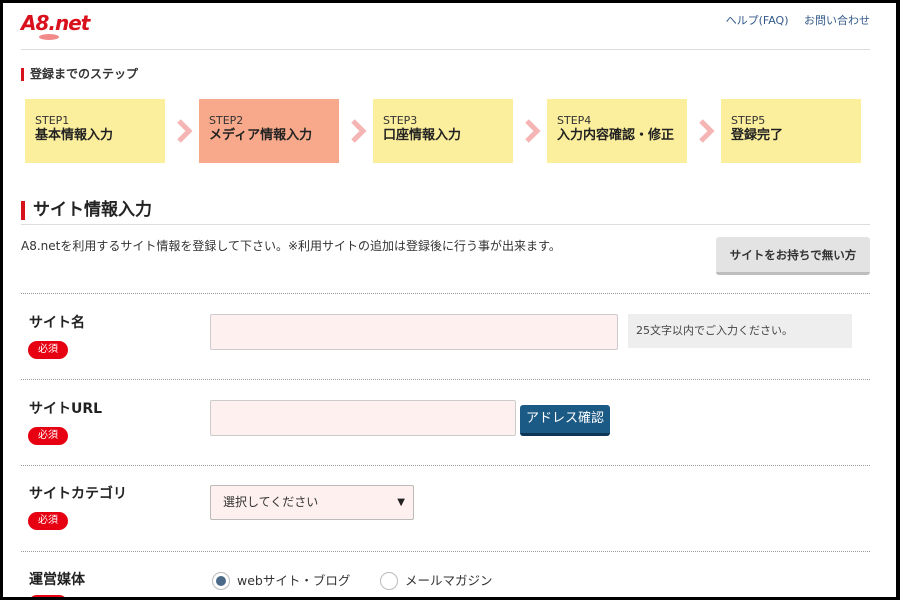  Describe the element at coordinates (294, 580) in the screenshot. I see `radio-label: webサイト・ブログ` at that location.